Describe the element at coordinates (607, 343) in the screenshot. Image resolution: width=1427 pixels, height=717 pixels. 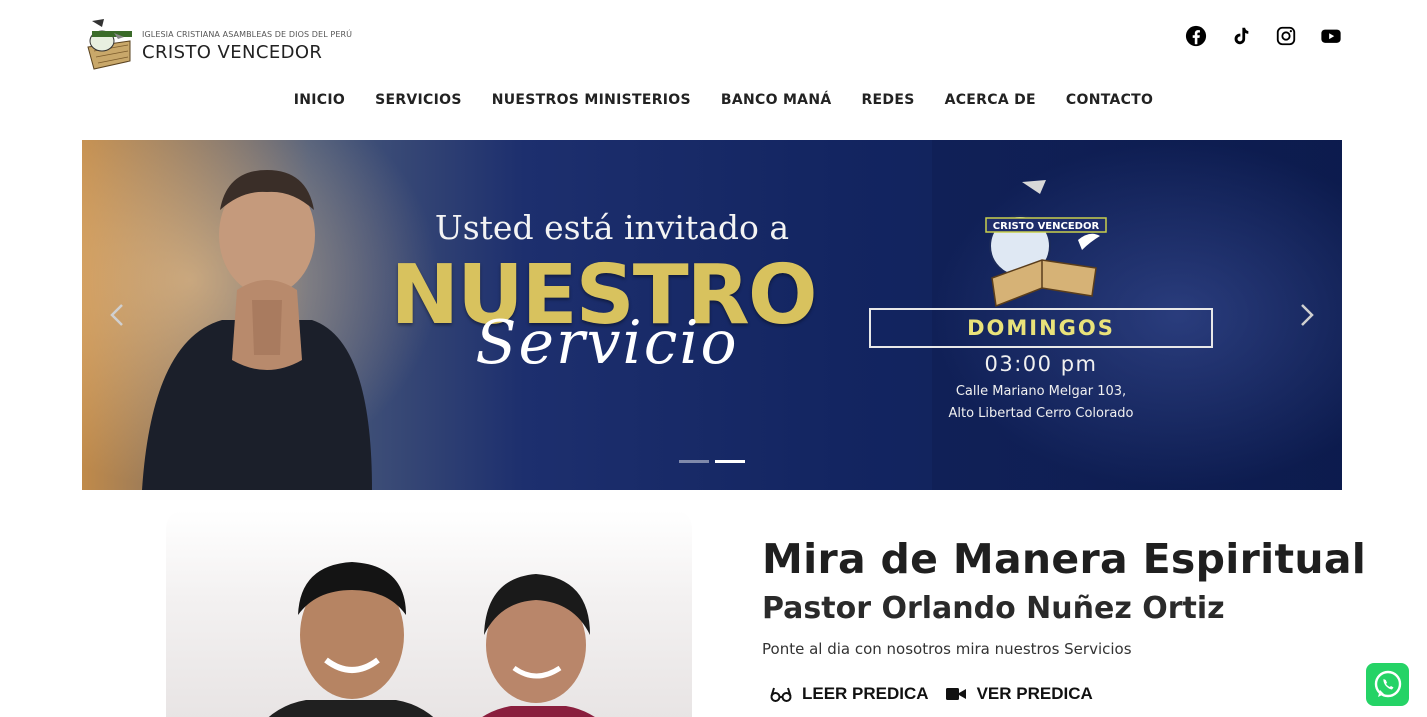
I see `hero-script-text: Servicio` at that location.